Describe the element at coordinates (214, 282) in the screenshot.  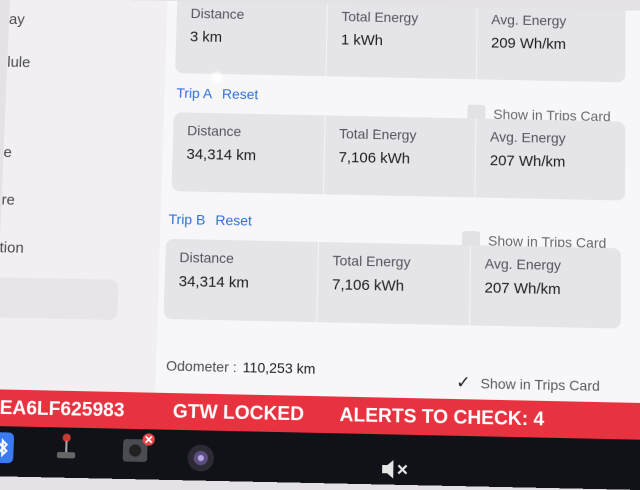
I see `trip-b-distance-value: 34,314 km` at that location.